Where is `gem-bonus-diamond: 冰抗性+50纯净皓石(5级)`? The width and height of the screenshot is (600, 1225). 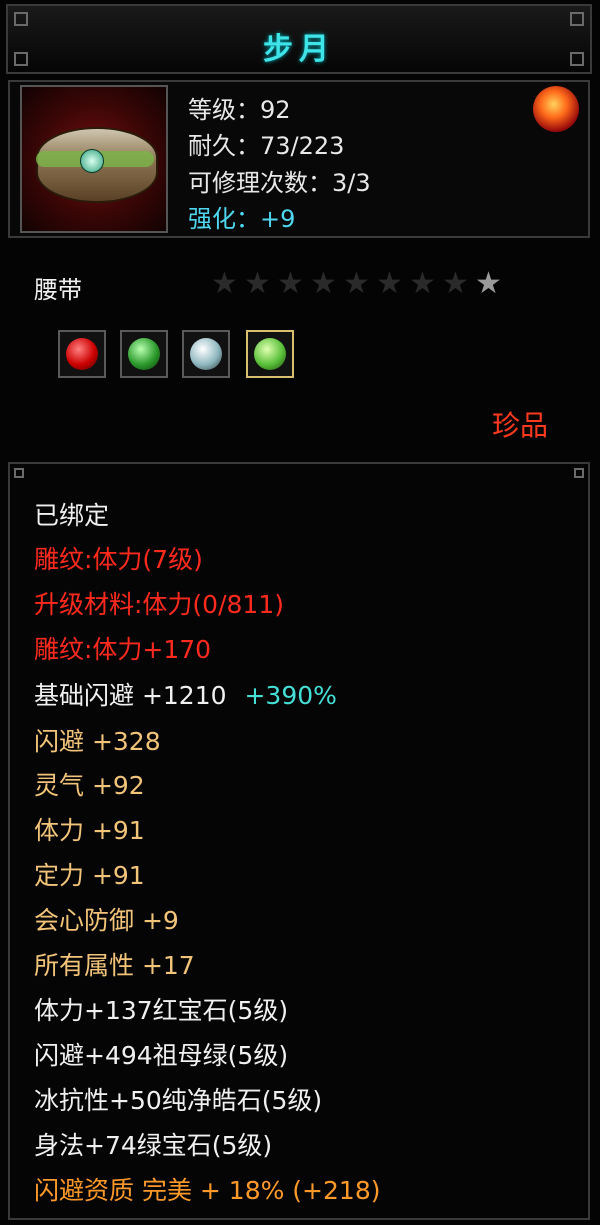
gem-bonus-diamond: 冰抗性+50纯净皓石(5级) is located at coordinates (178, 1100).